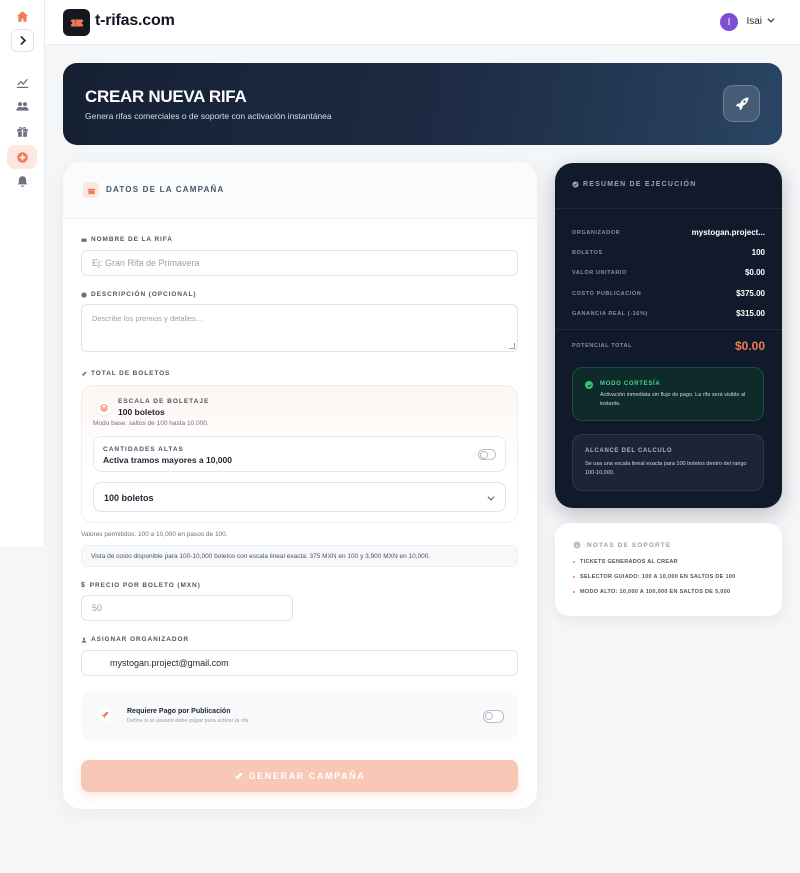  I want to click on summary-value-publication-cost: $375.00, so click(750, 293).